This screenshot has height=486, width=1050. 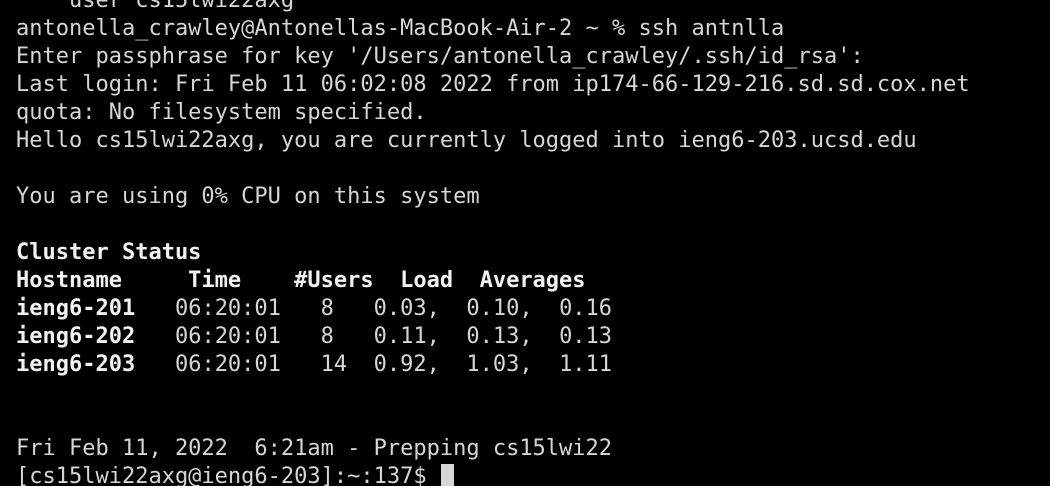 I want to click on cluster-table-row: ieng6-201 06:20:01 8 0.03, 0.10, 0.16, so click(x=493, y=309).